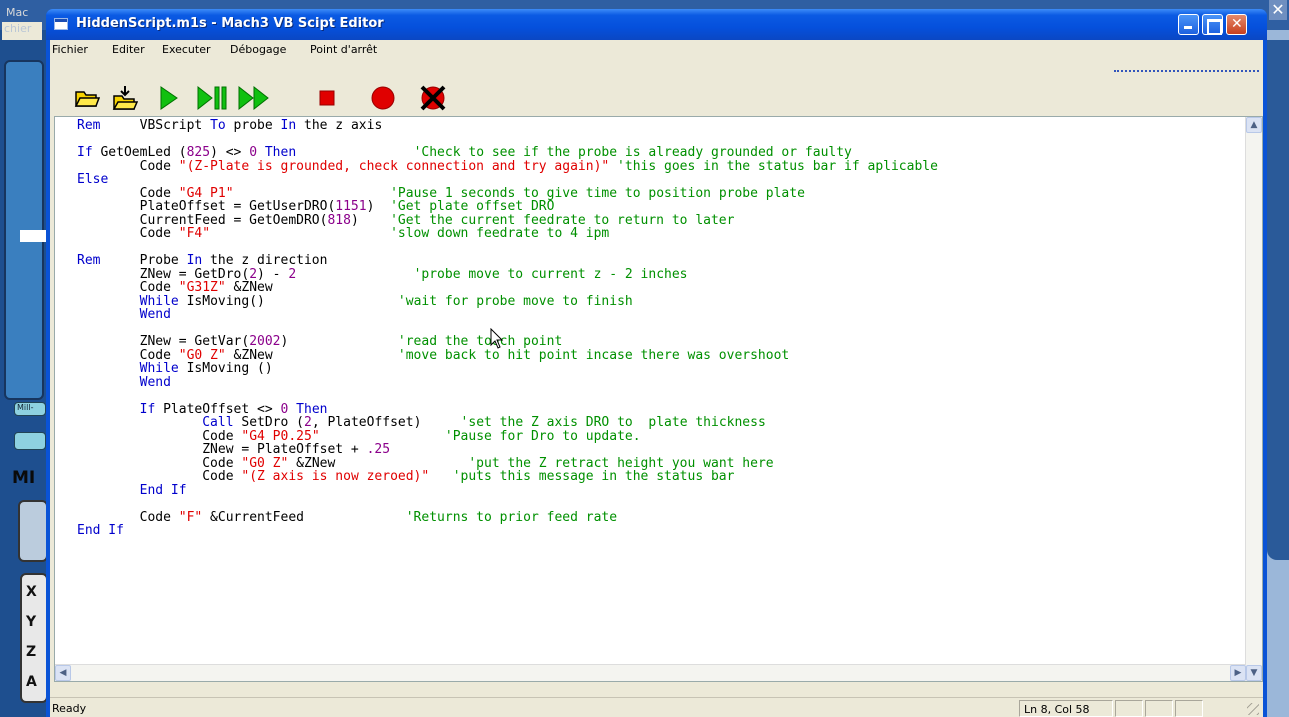 The image size is (1289, 717). Describe the element at coordinates (190, 517) in the screenshot. I see `code-token: "F"` at that location.